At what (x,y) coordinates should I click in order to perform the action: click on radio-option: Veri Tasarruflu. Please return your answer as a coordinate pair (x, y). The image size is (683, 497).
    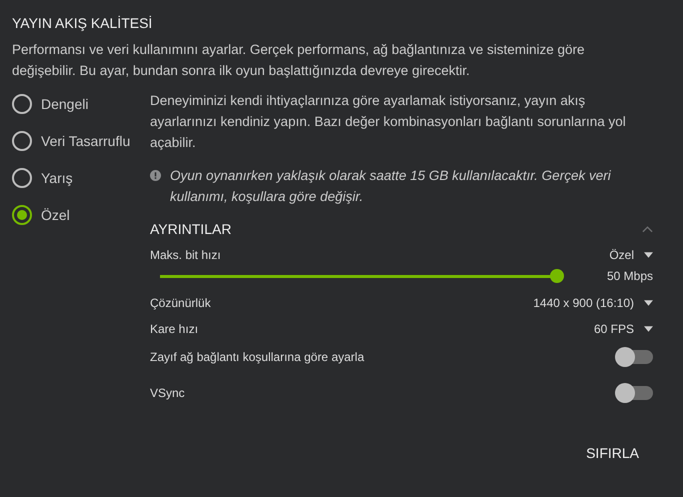
    Looking at the image, I should click on (81, 141).